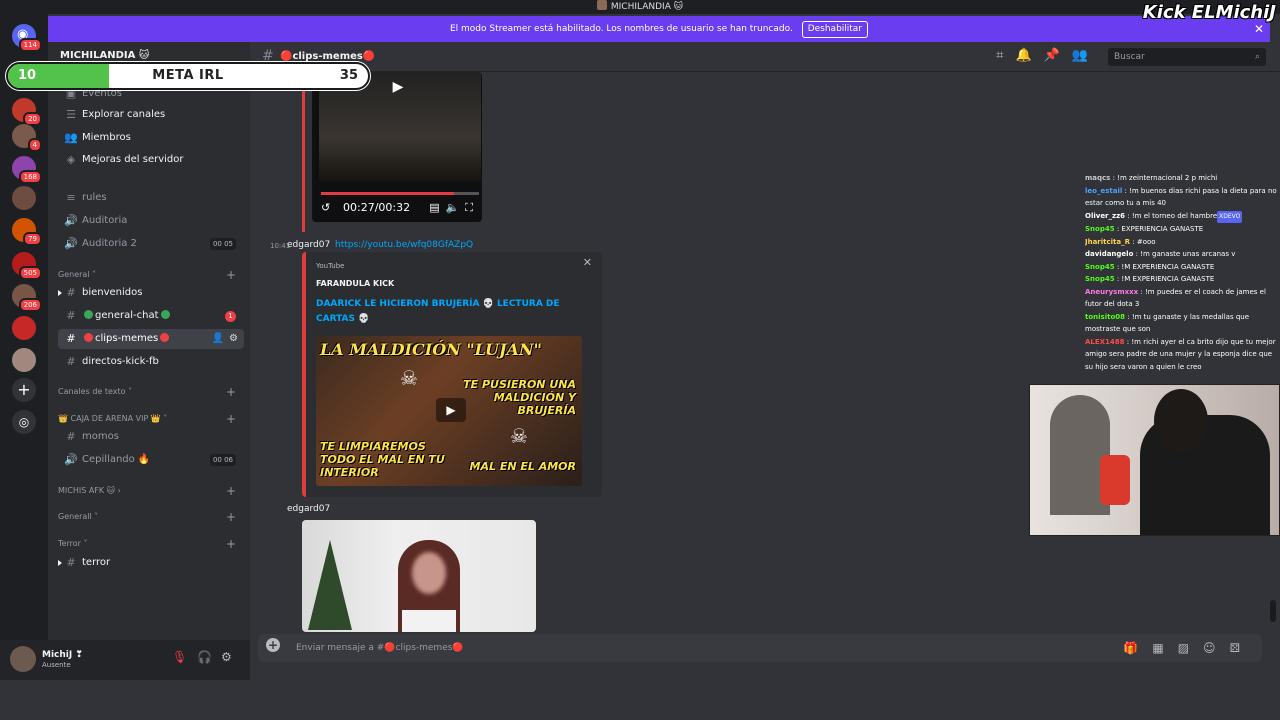 The width and height of the screenshot is (1280, 720). Describe the element at coordinates (218, 339) in the screenshot. I see `invite-icon: 👤` at that location.